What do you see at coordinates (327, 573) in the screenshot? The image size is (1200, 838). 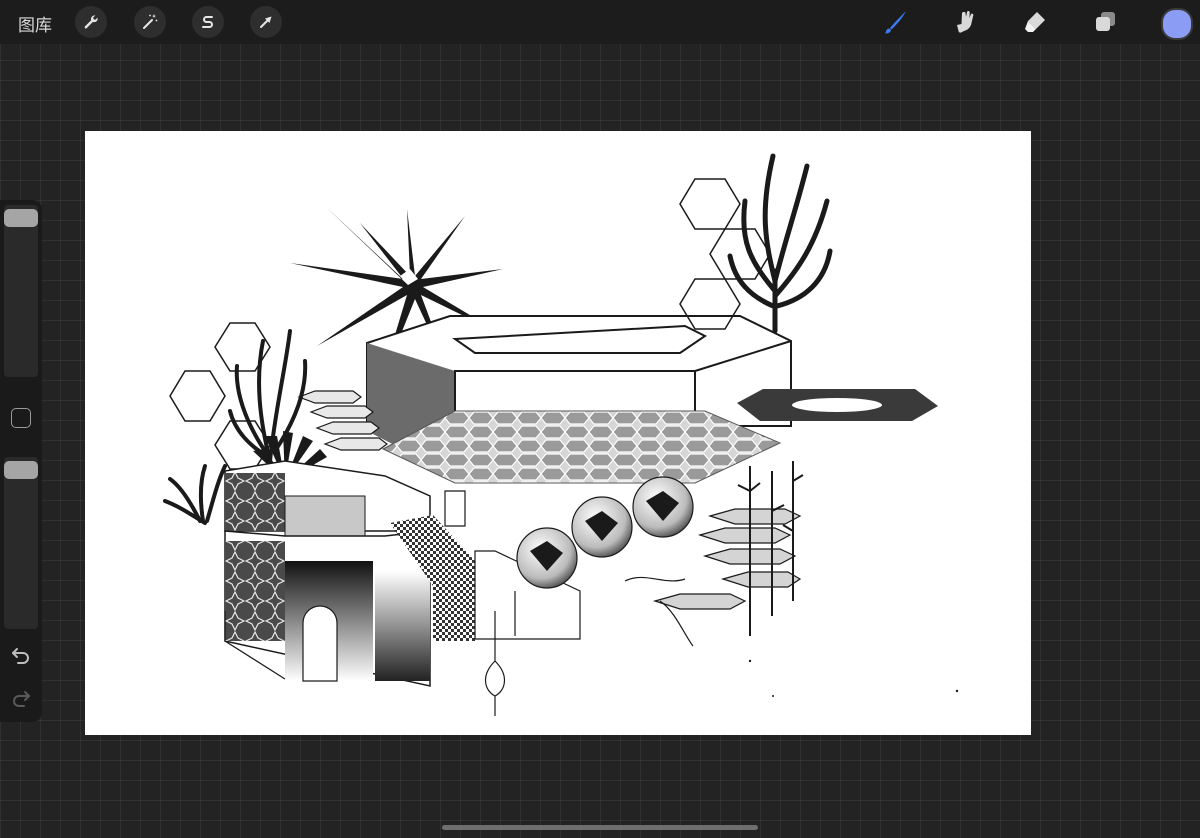 I see `lower-building` at bounding box center [327, 573].